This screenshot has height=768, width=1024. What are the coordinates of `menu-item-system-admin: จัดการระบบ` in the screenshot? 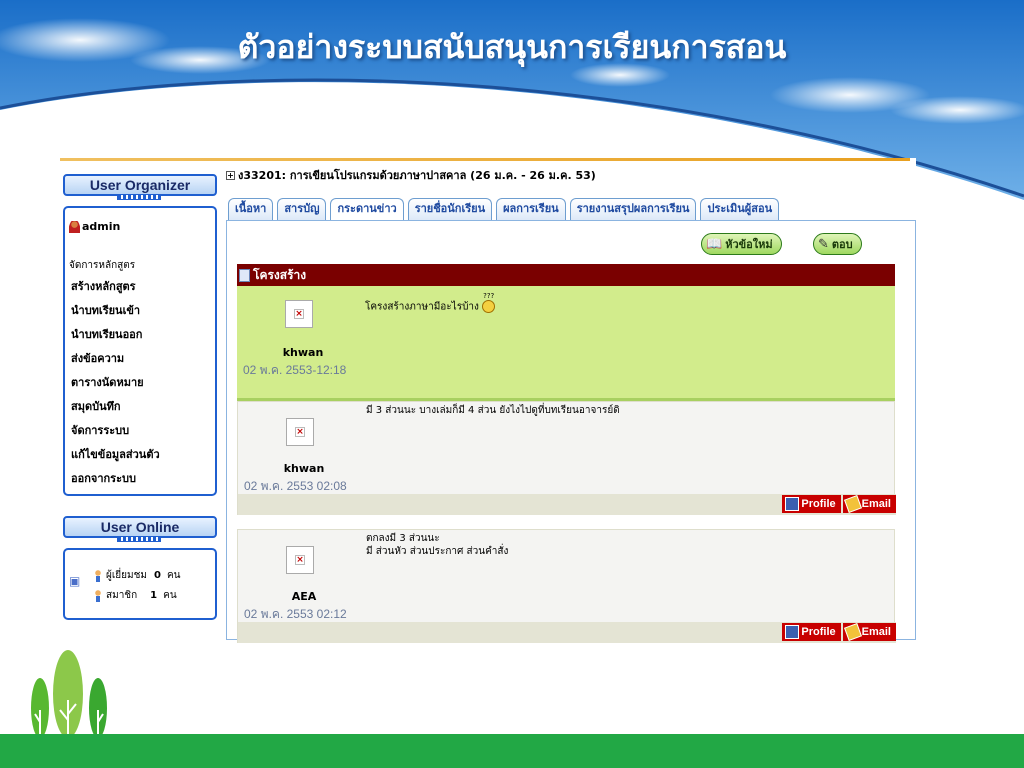 It's located at (115, 436).